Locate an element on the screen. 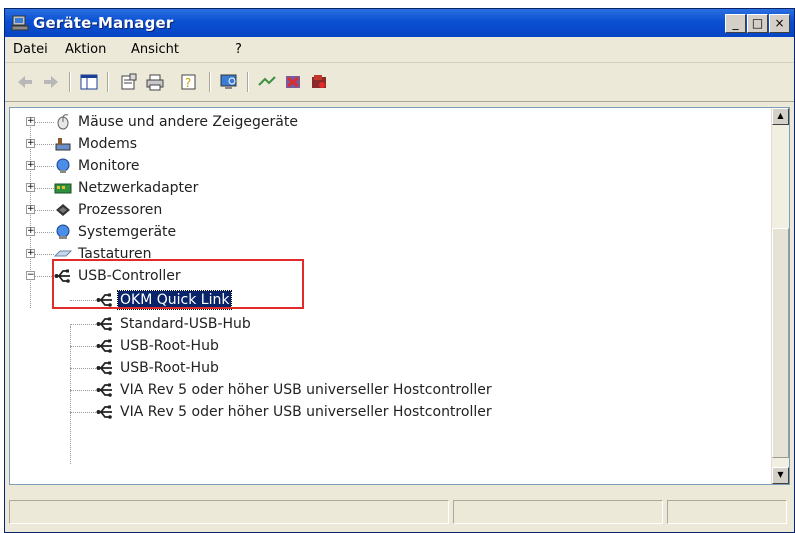 This screenshot has height=533, width=795. help-icon: ? is located at coordinates (189, 82).